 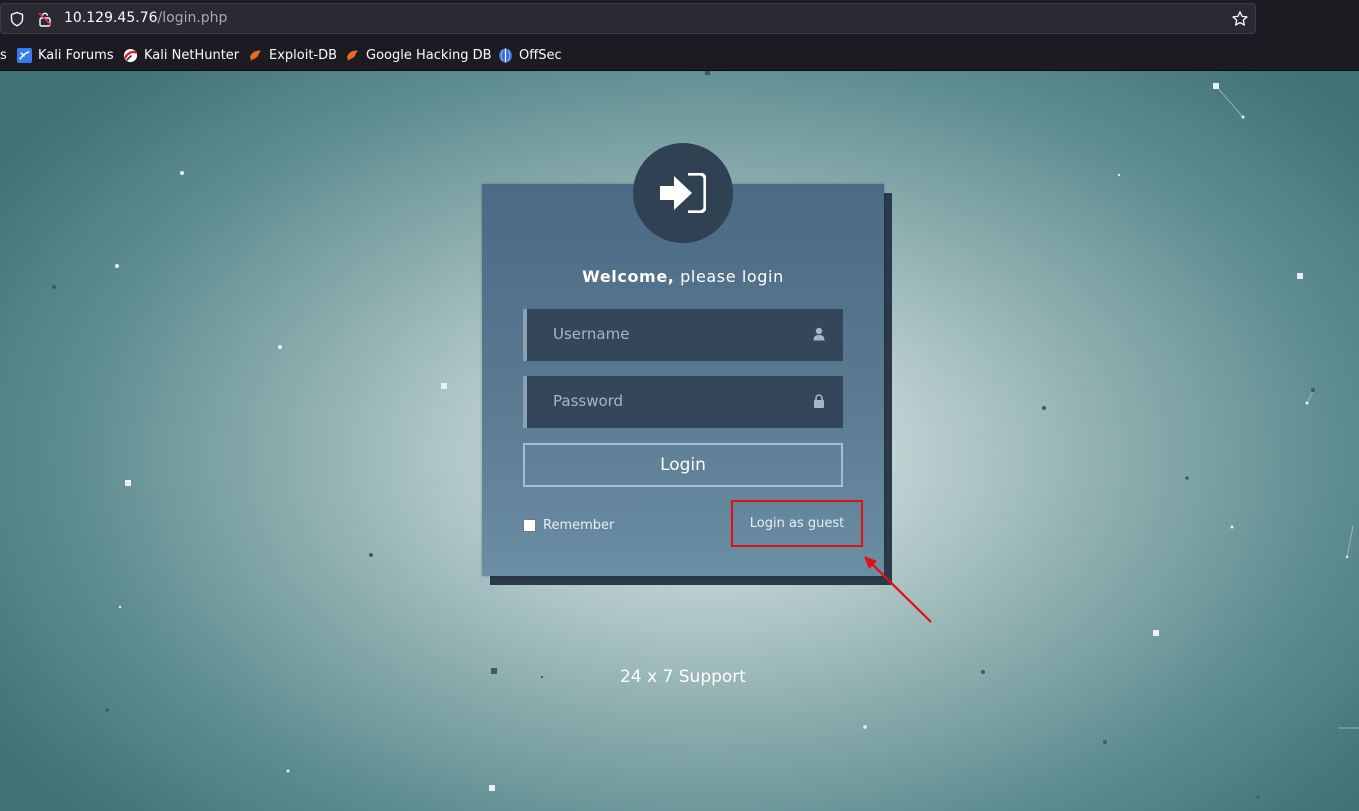 I want to click on offsec-icon, so click(x=505, y=55).